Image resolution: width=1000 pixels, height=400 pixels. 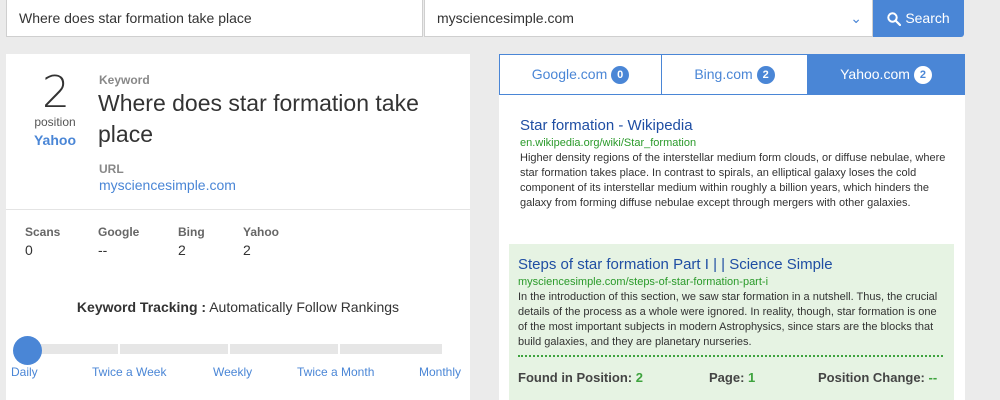 I want to click on tracking-label: Keyword Tracking :, so click(x=141, y=307).